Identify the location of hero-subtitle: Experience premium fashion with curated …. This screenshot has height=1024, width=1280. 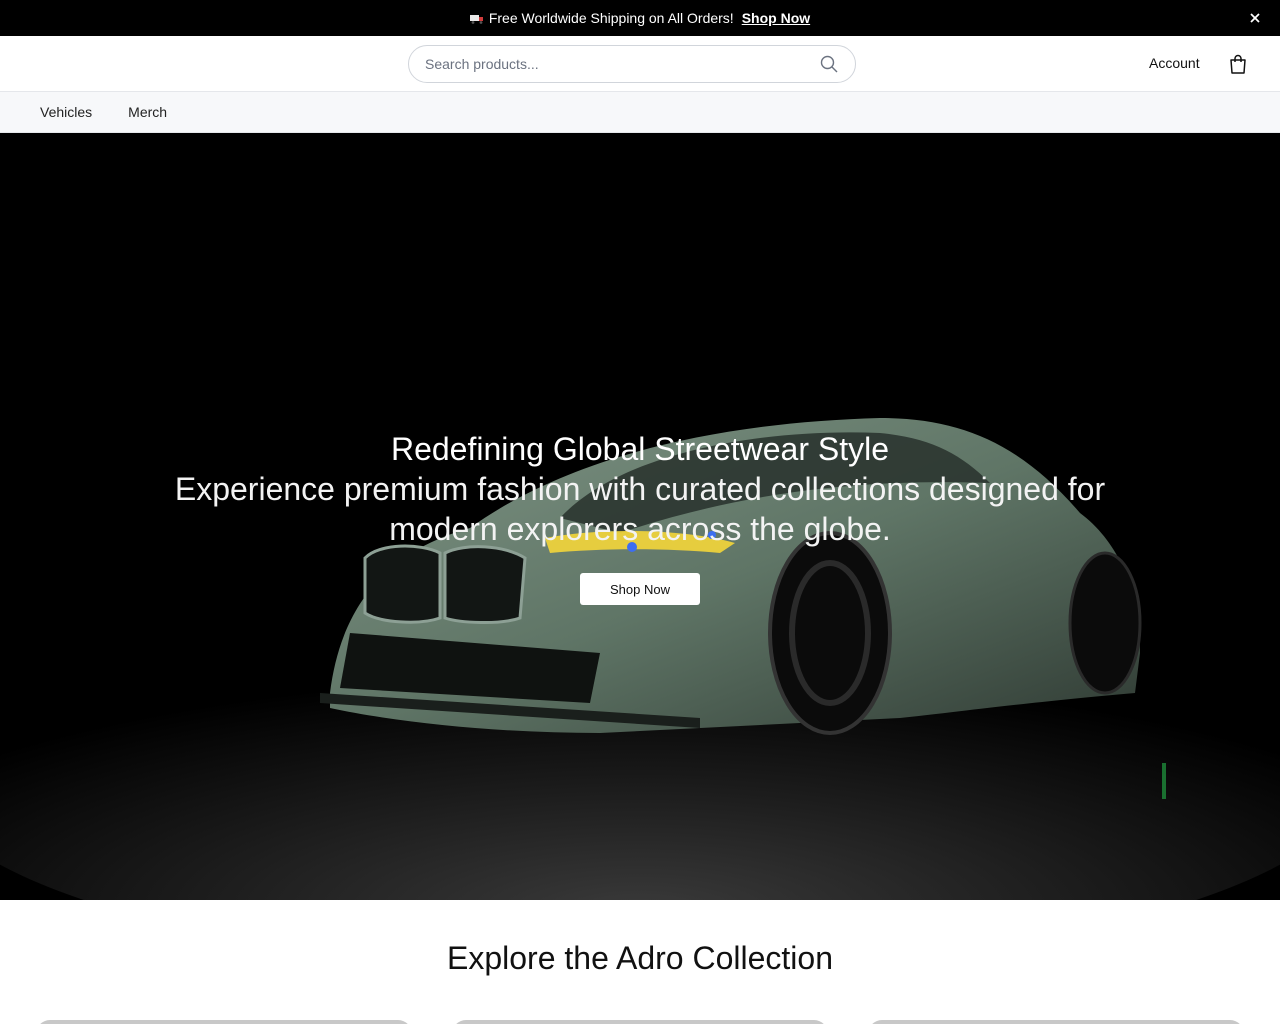
(640, 509).